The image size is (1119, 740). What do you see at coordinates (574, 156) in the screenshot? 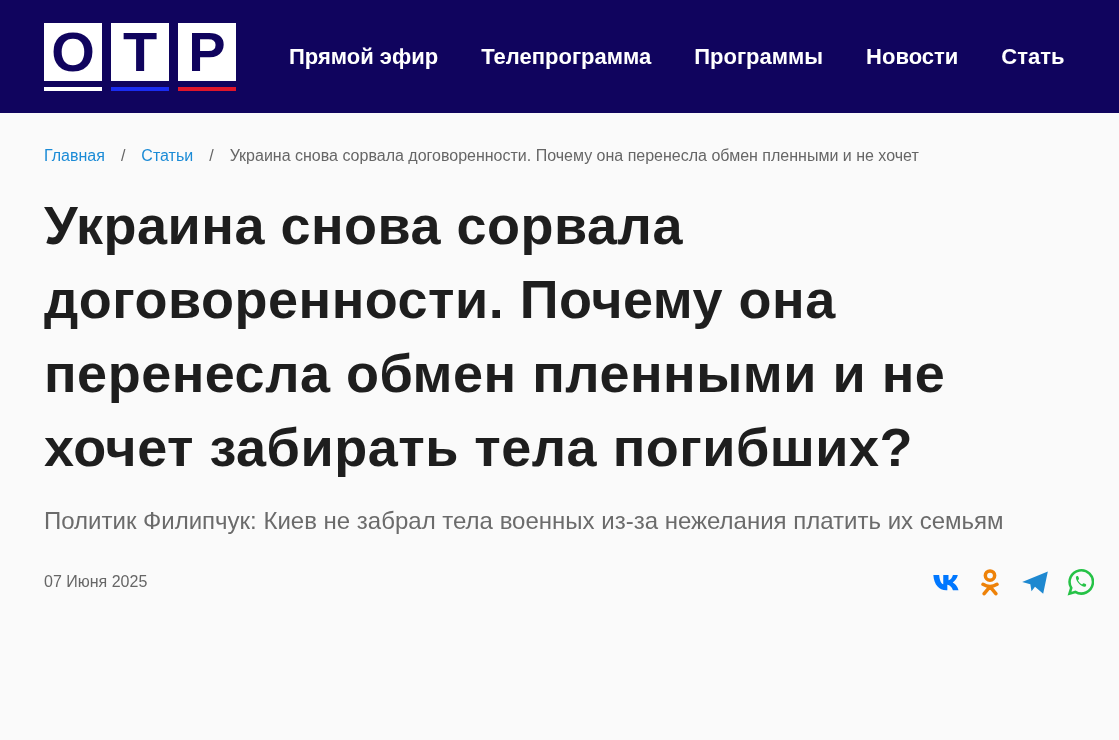
I see `breadcrumb-current: Украина снова сорвала договоренности. Почему она перенесла обмен пленными и не хочет` at bounding box center [574, 156].